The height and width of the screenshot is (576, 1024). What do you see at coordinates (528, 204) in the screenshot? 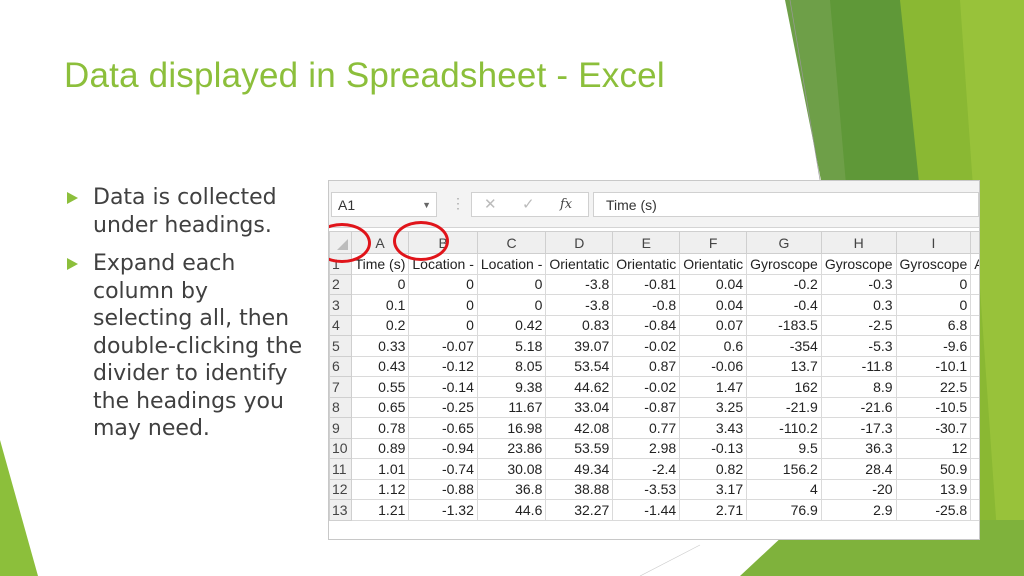
I see `enter-icon: ✓` at bounding box center [528, 204].